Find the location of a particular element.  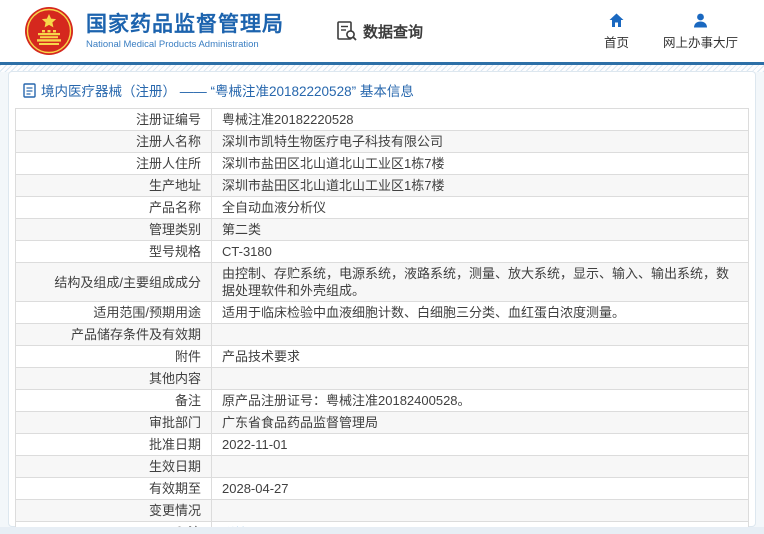

row-label-text: 注册证编号 is located at coordinates (168, 119).